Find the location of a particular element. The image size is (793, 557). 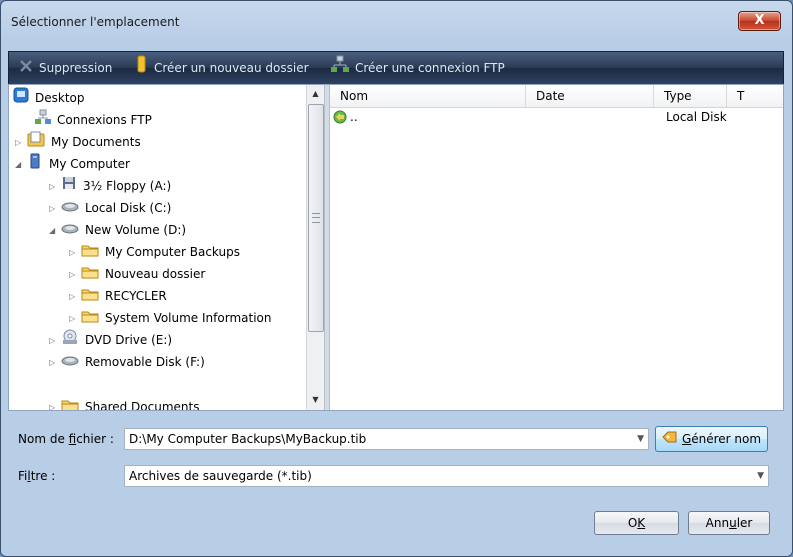

column-header-date: Date is located at coordinates (590, 96).